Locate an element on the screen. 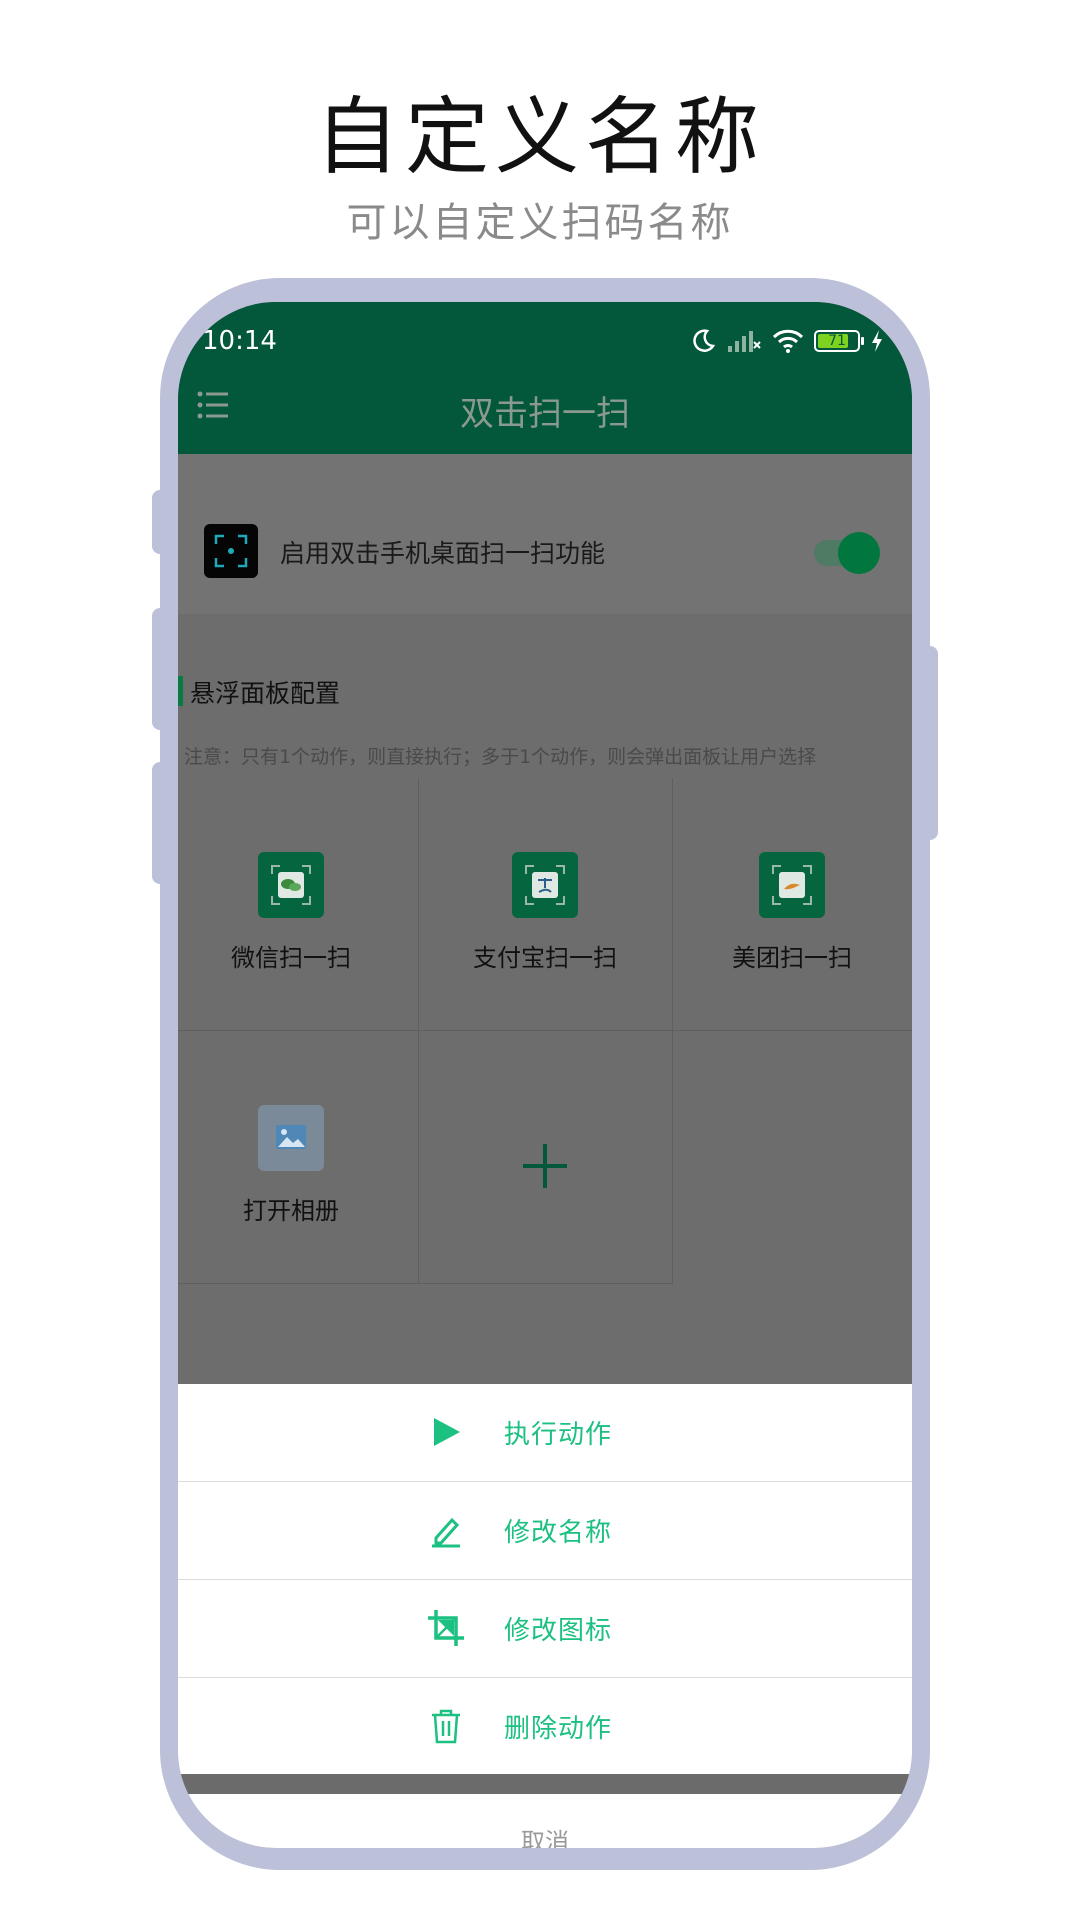 This screenshot has width=1080, height=1920. status-icons: 71 is located at coordinates (787, 341).